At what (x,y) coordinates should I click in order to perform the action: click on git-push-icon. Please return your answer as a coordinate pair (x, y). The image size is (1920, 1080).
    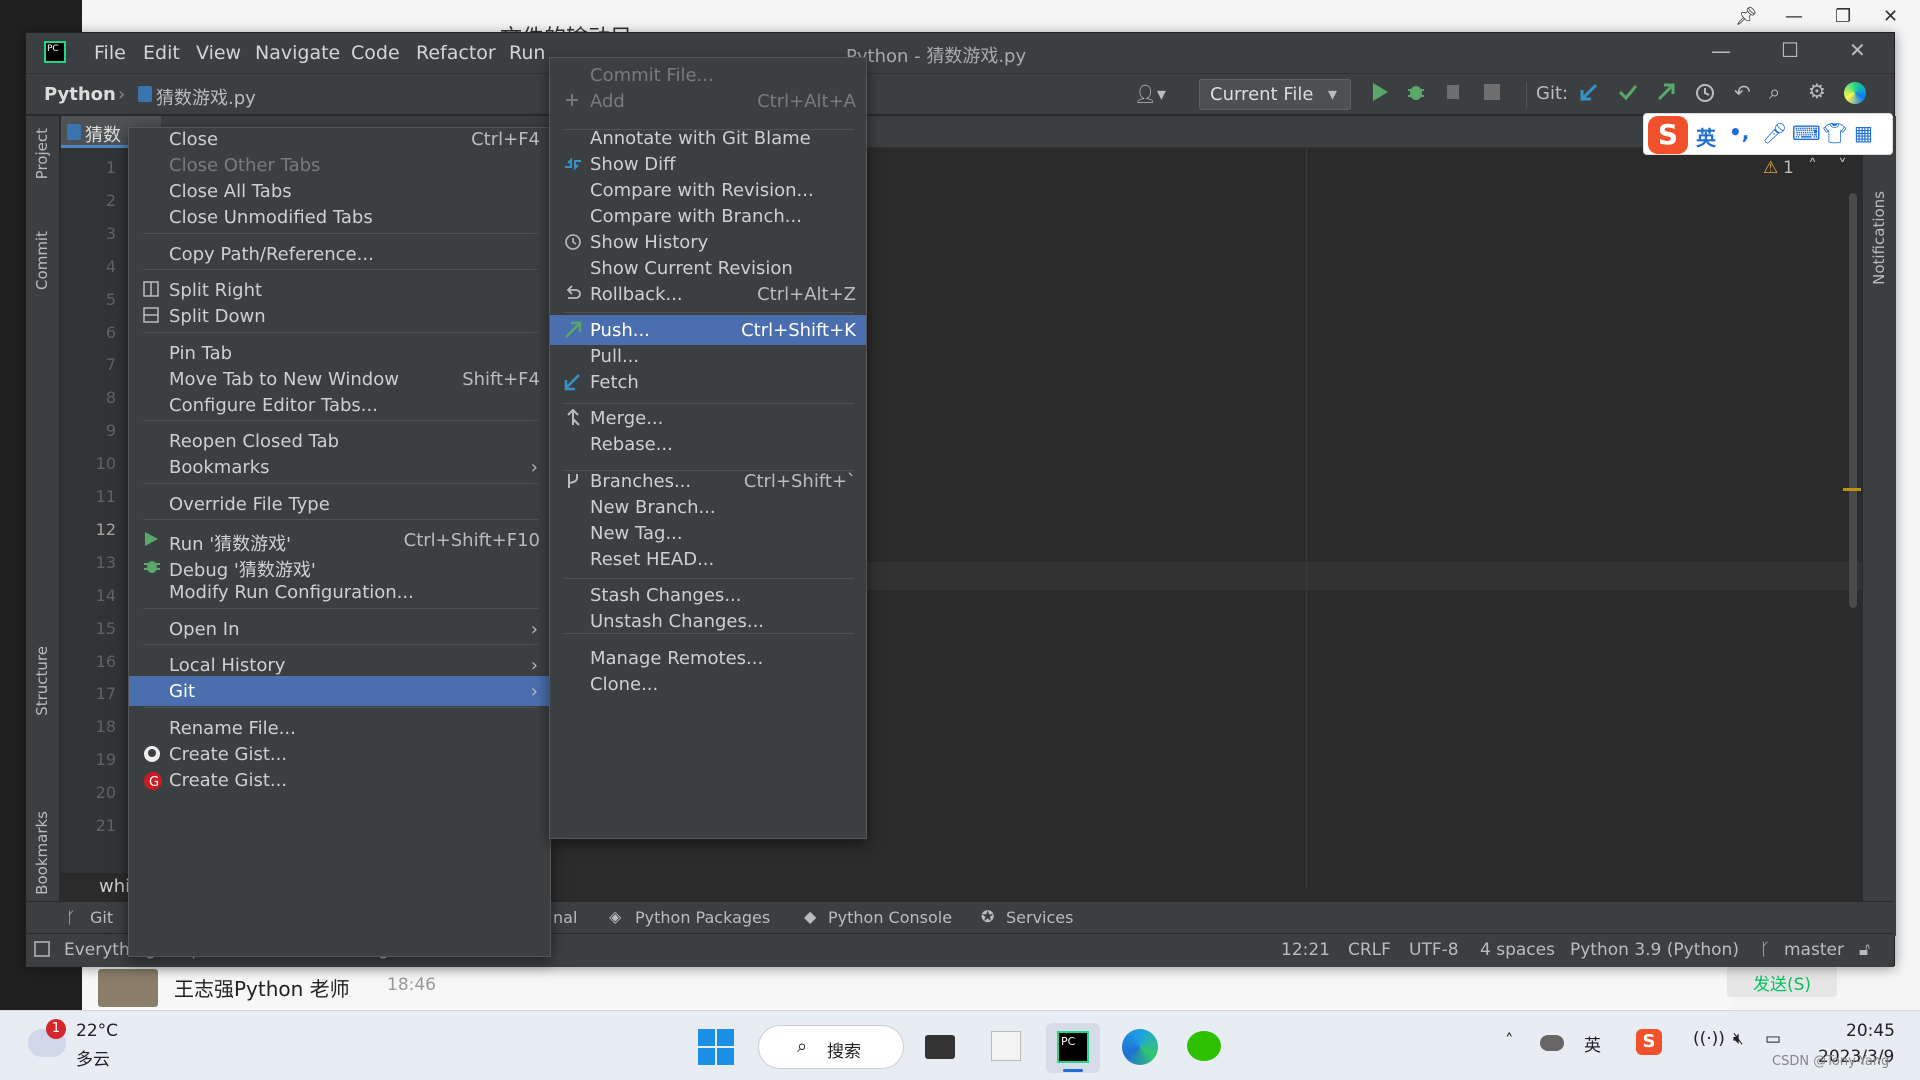
    Looking at the image, I should click on (1666, 92).